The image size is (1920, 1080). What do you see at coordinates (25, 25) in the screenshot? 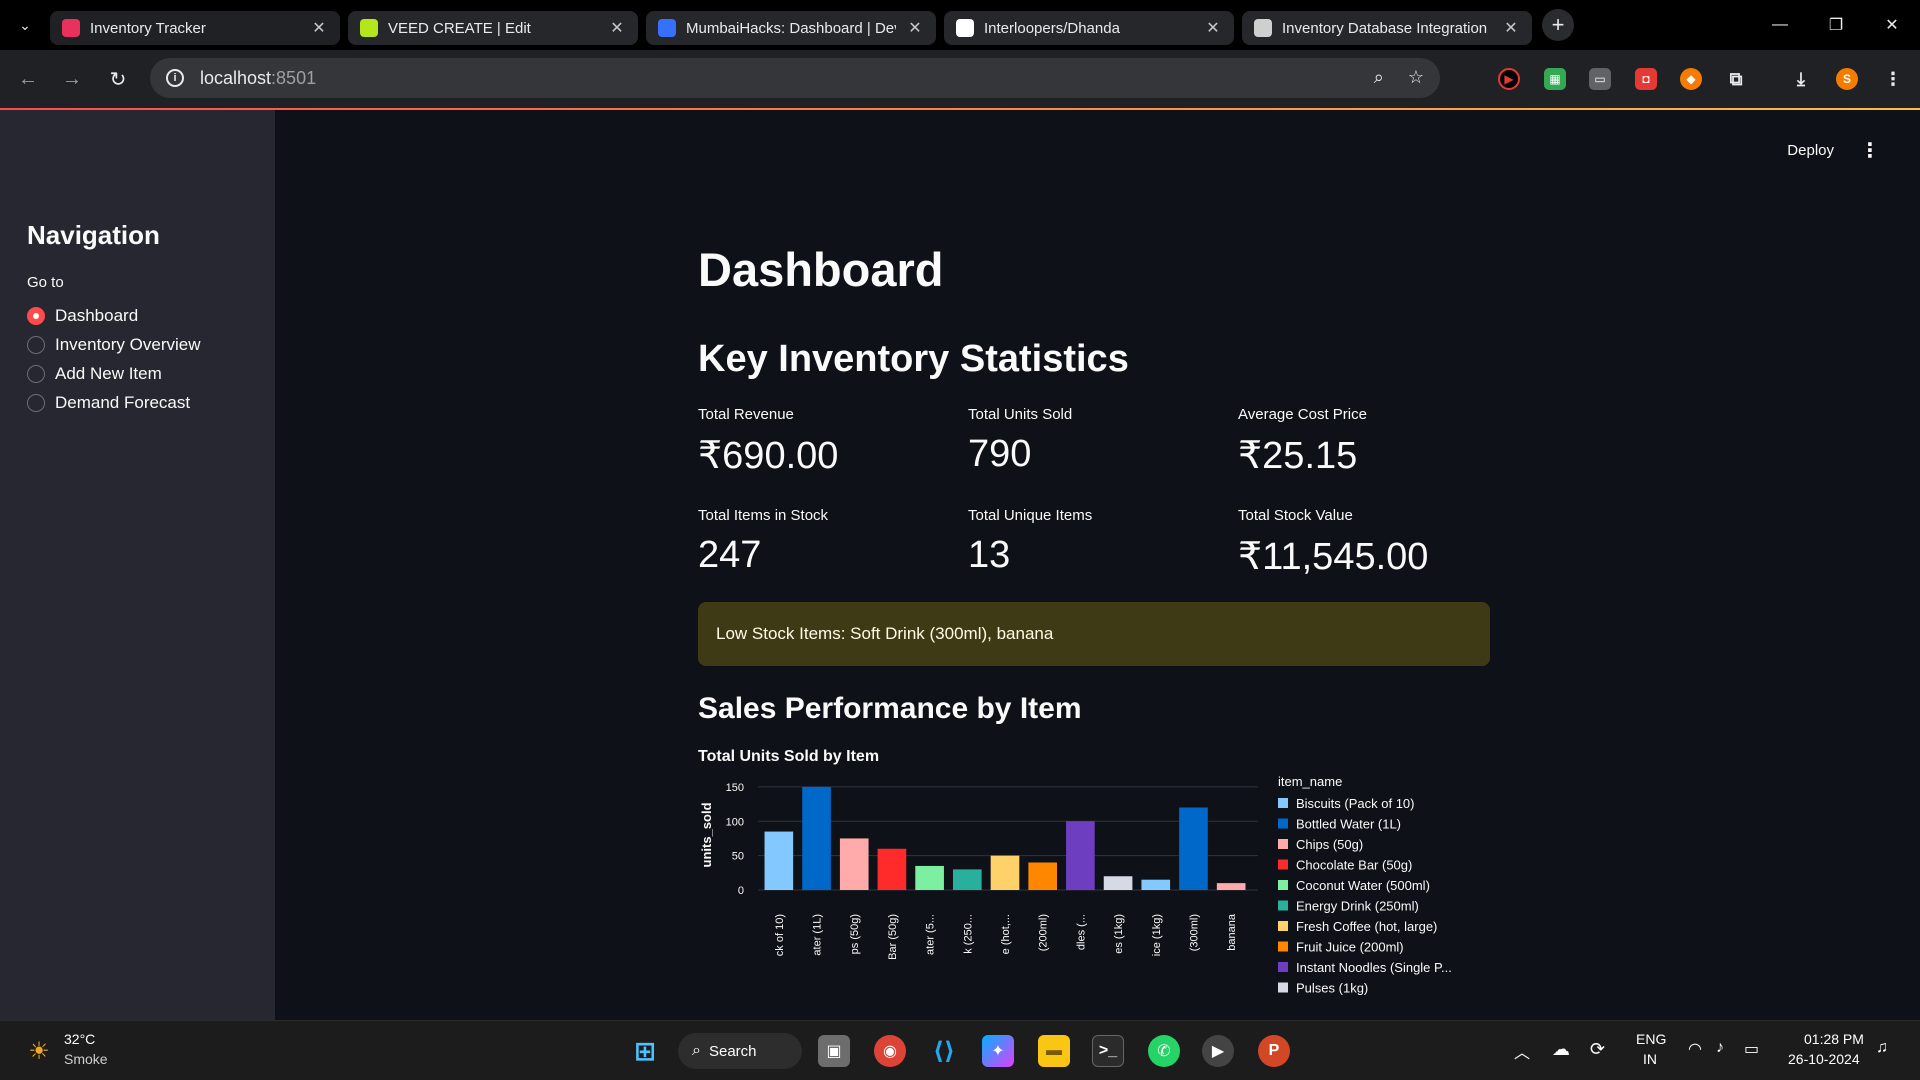
I see `tab-search-chevron-icon: ⌄` at bounding box center [25, 25].